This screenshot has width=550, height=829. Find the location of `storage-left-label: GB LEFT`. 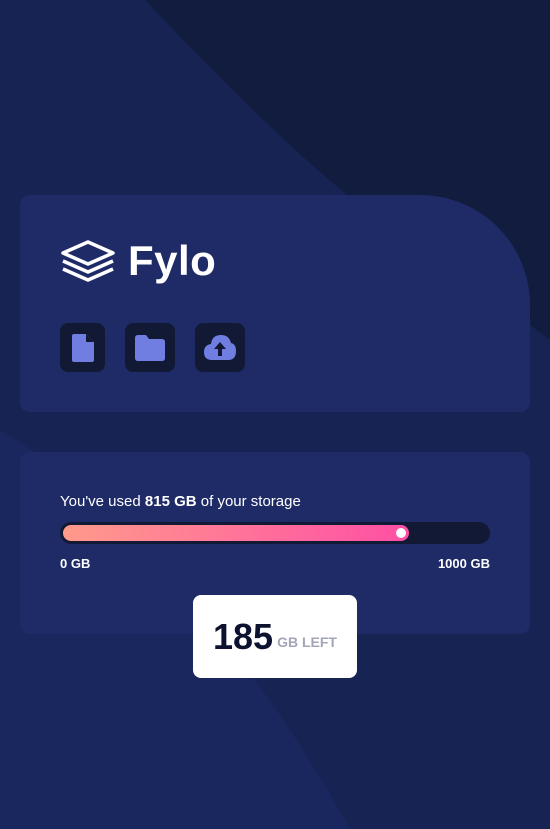

storage-left-label: GB LEFT is located at coordinates (307, 641).